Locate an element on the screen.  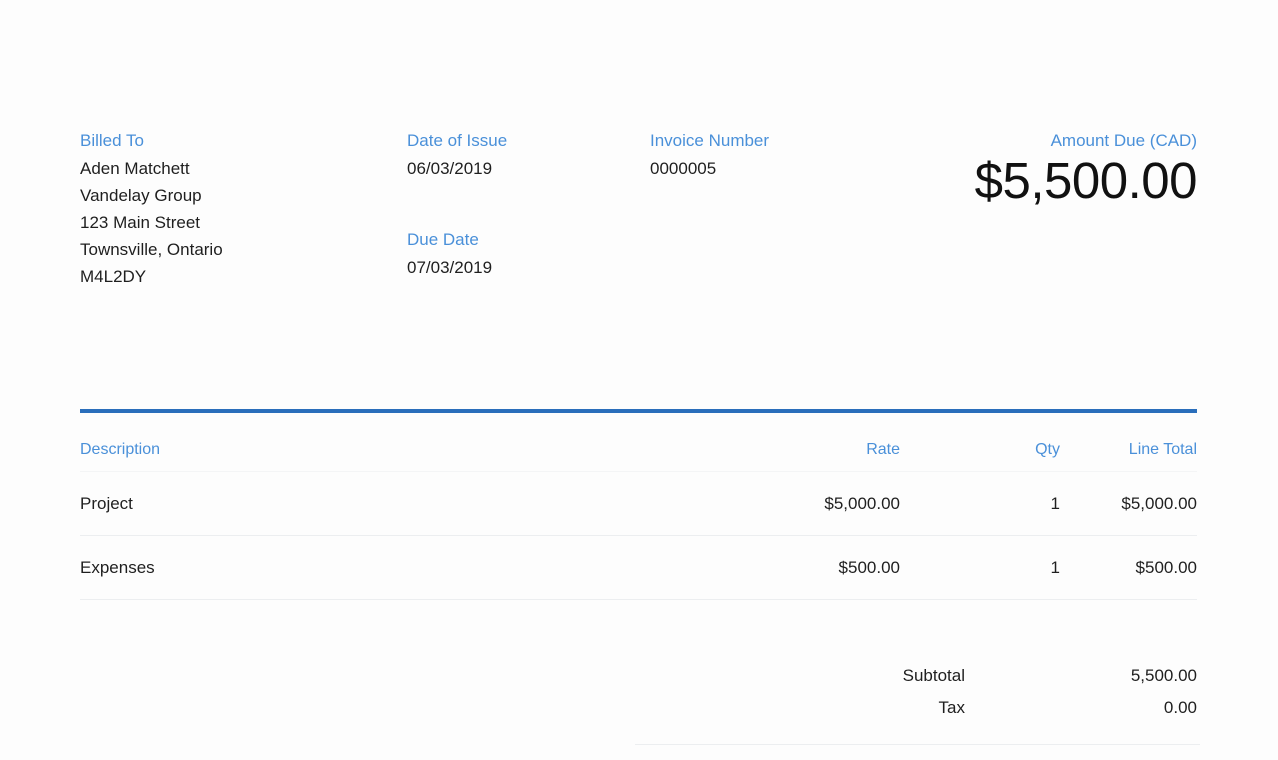
header-rate: Rate is located at coordinates (883, 449).